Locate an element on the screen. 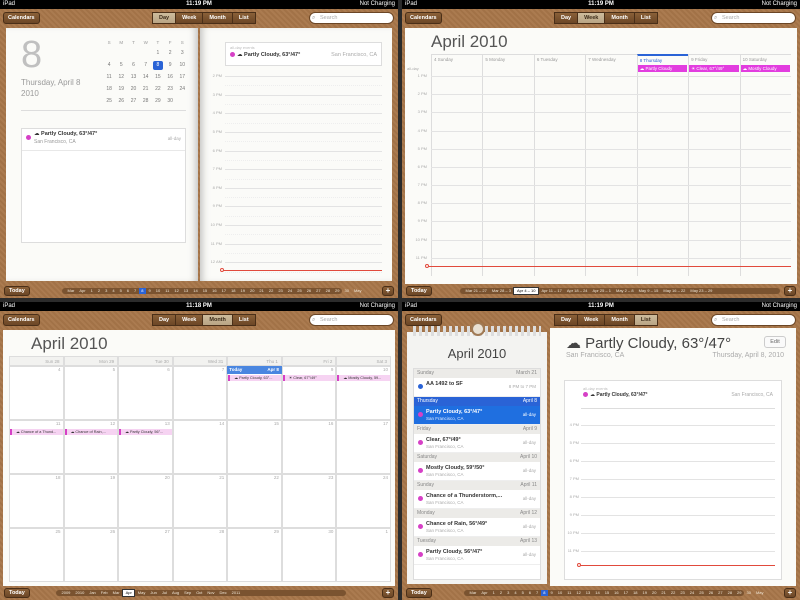  timeline-item: 2 is located at coordinates (98, 291).